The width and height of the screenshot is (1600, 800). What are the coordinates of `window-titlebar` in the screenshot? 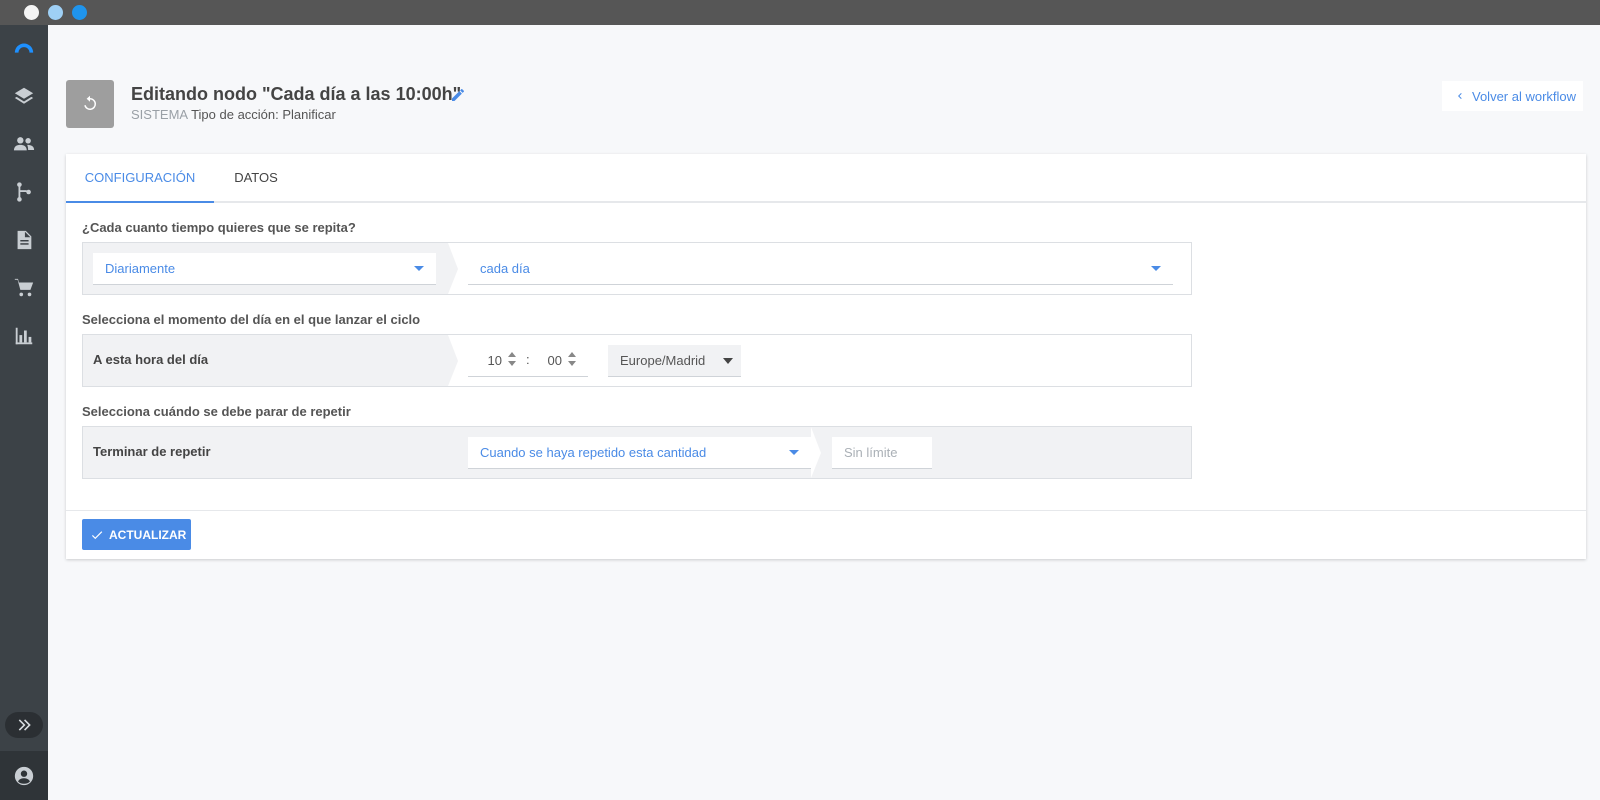 It's located at (800, 12).